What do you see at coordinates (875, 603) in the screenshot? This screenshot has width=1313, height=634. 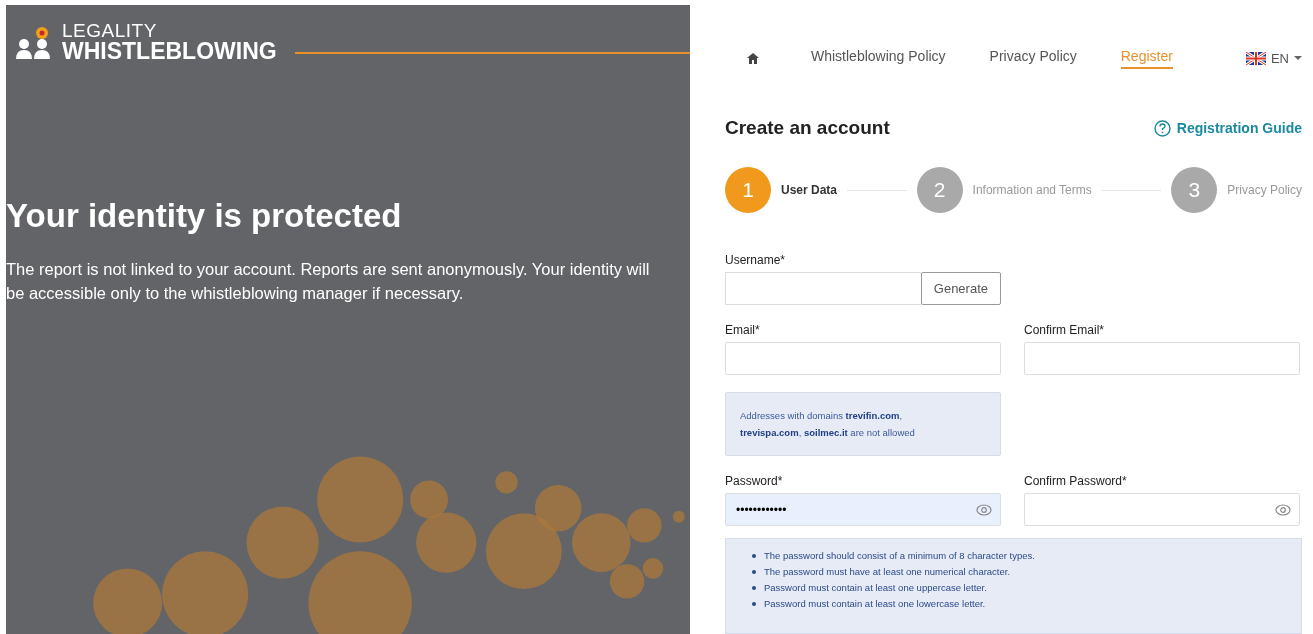 I see `password-rule: Password must contain at least one lowercase letter.` at bounding box center [875, 603].